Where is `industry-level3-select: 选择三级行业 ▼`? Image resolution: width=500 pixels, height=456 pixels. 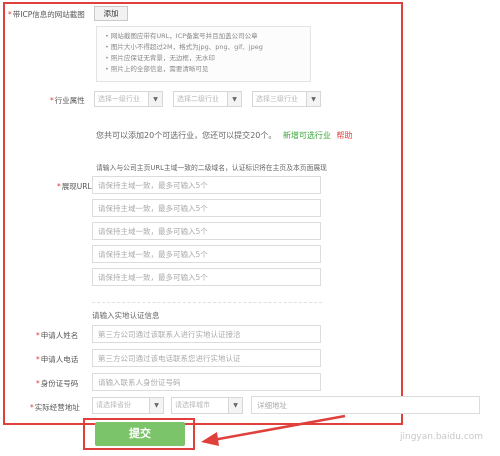 industry-level3-select: 选择三级行业 ▼ is located at coordinates (286, 99).